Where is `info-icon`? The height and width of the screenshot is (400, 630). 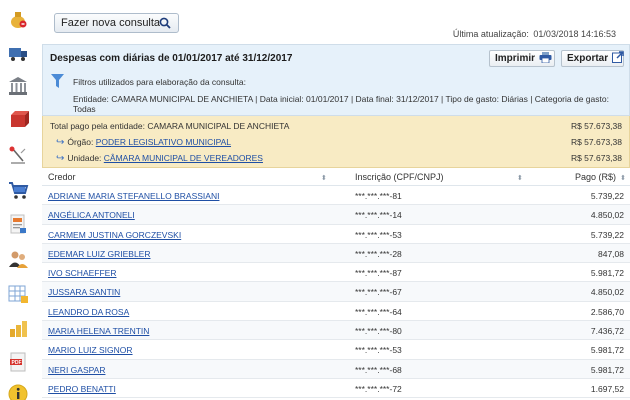
info-icon is located at coordinates (18, 390).